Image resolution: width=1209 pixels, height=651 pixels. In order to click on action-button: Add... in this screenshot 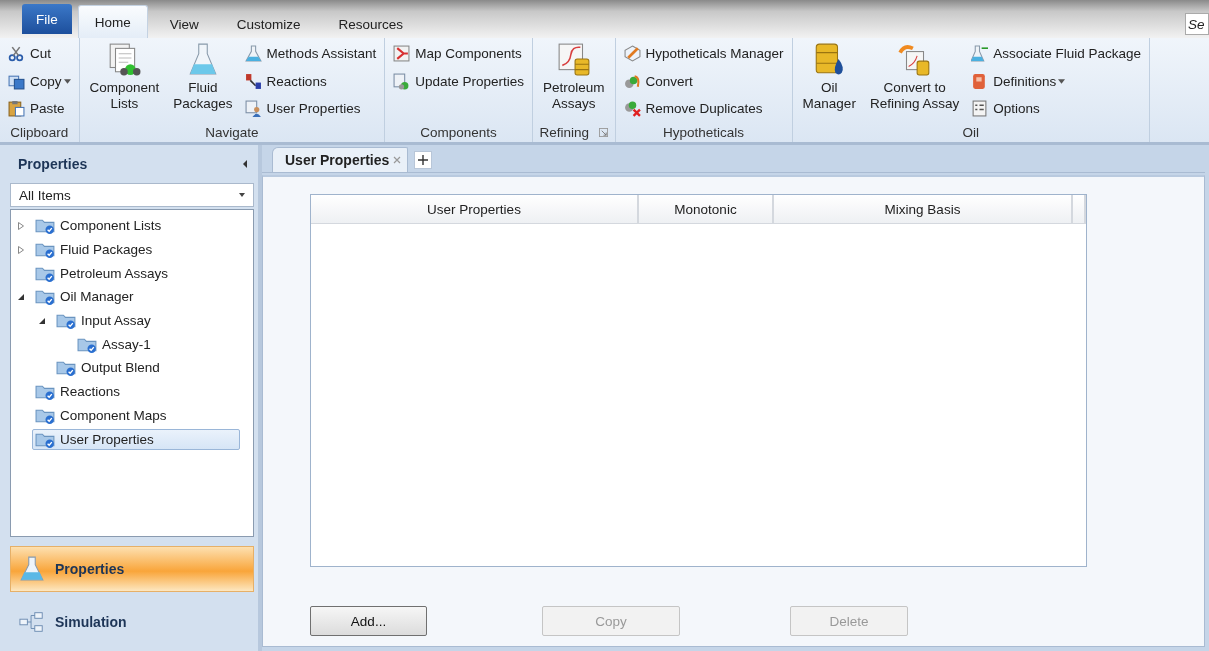, I will do `click(368, 621)`.